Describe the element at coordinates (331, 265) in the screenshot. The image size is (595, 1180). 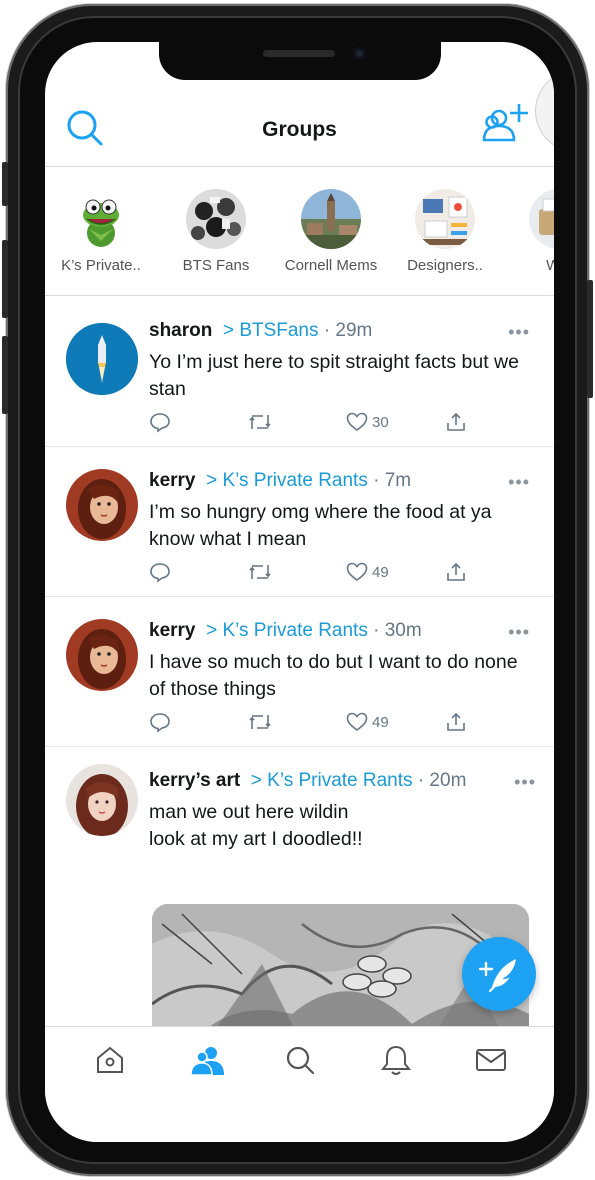
I see `group-label: Cornell Mems` at that location.